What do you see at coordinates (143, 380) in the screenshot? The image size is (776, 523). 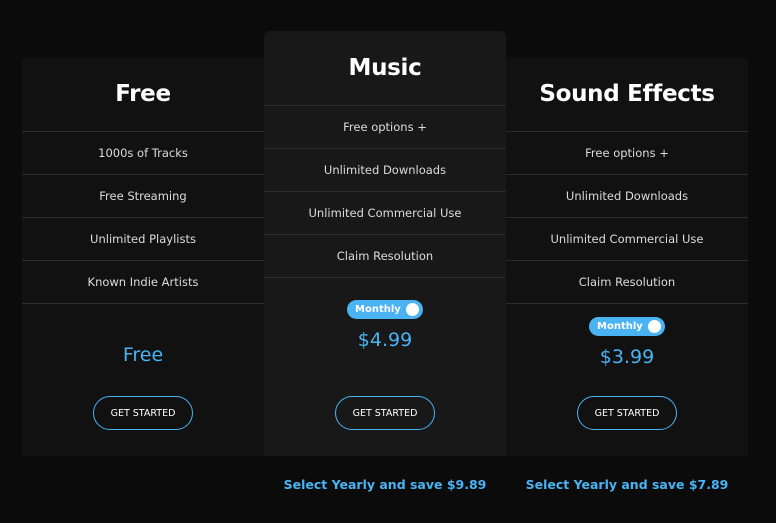 I see `pricing-section: Free GET STARTED` at bounding box center [143, 380].